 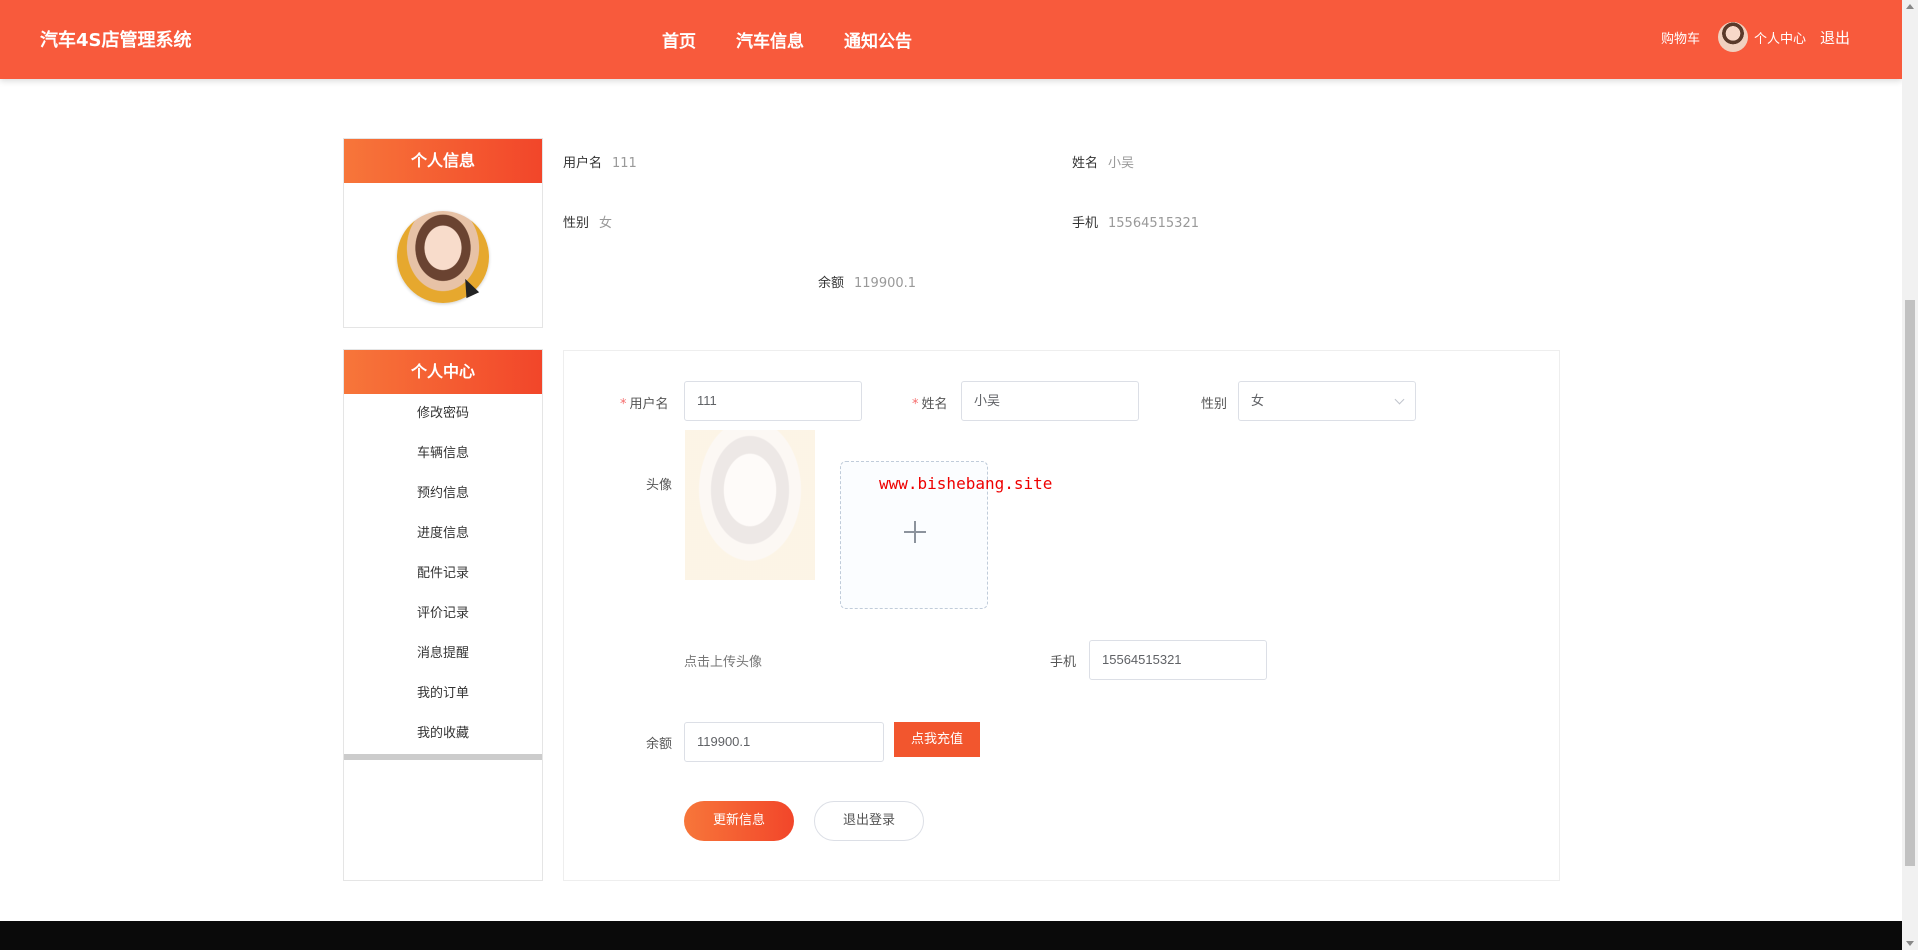 I want to click on menu-my-orders: 我的订单, so click(x=443, y=694).